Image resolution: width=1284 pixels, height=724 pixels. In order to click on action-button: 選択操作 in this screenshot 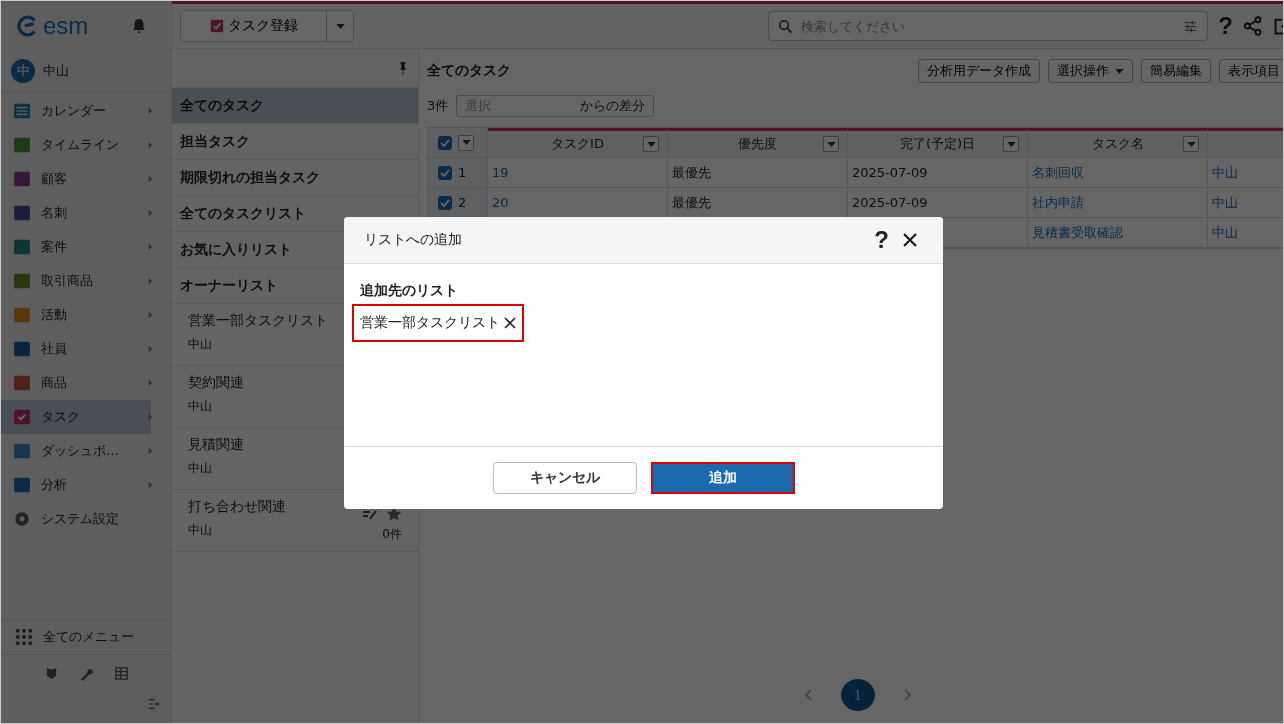, I will do `click(1090, 71)`.